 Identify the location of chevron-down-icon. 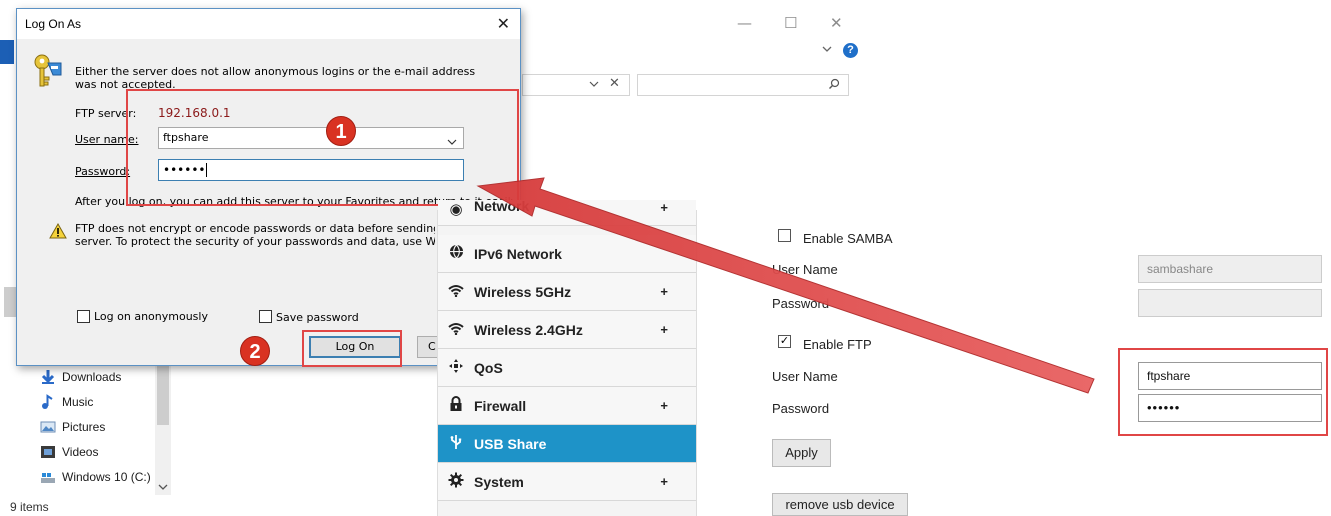
(827, 50).